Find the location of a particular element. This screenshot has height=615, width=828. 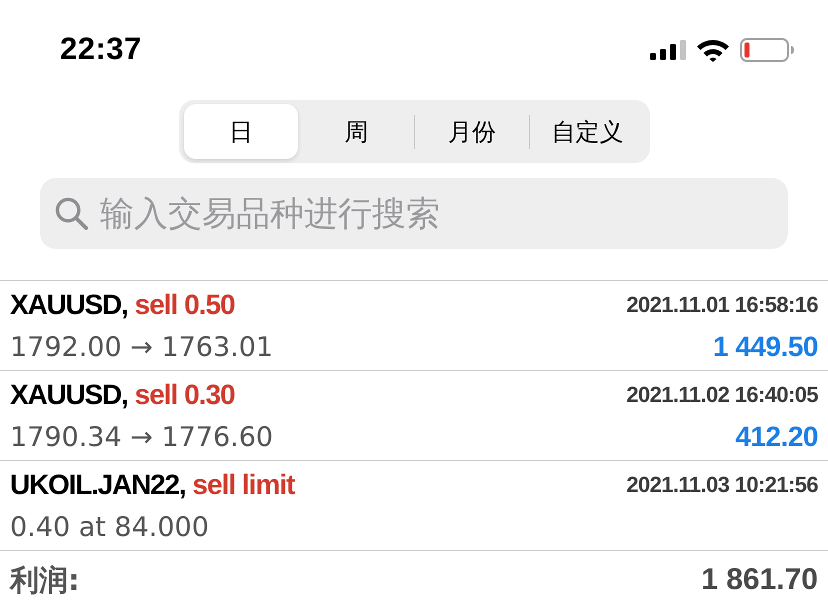

period-tab: 周 is located at coordinates (356, 131).